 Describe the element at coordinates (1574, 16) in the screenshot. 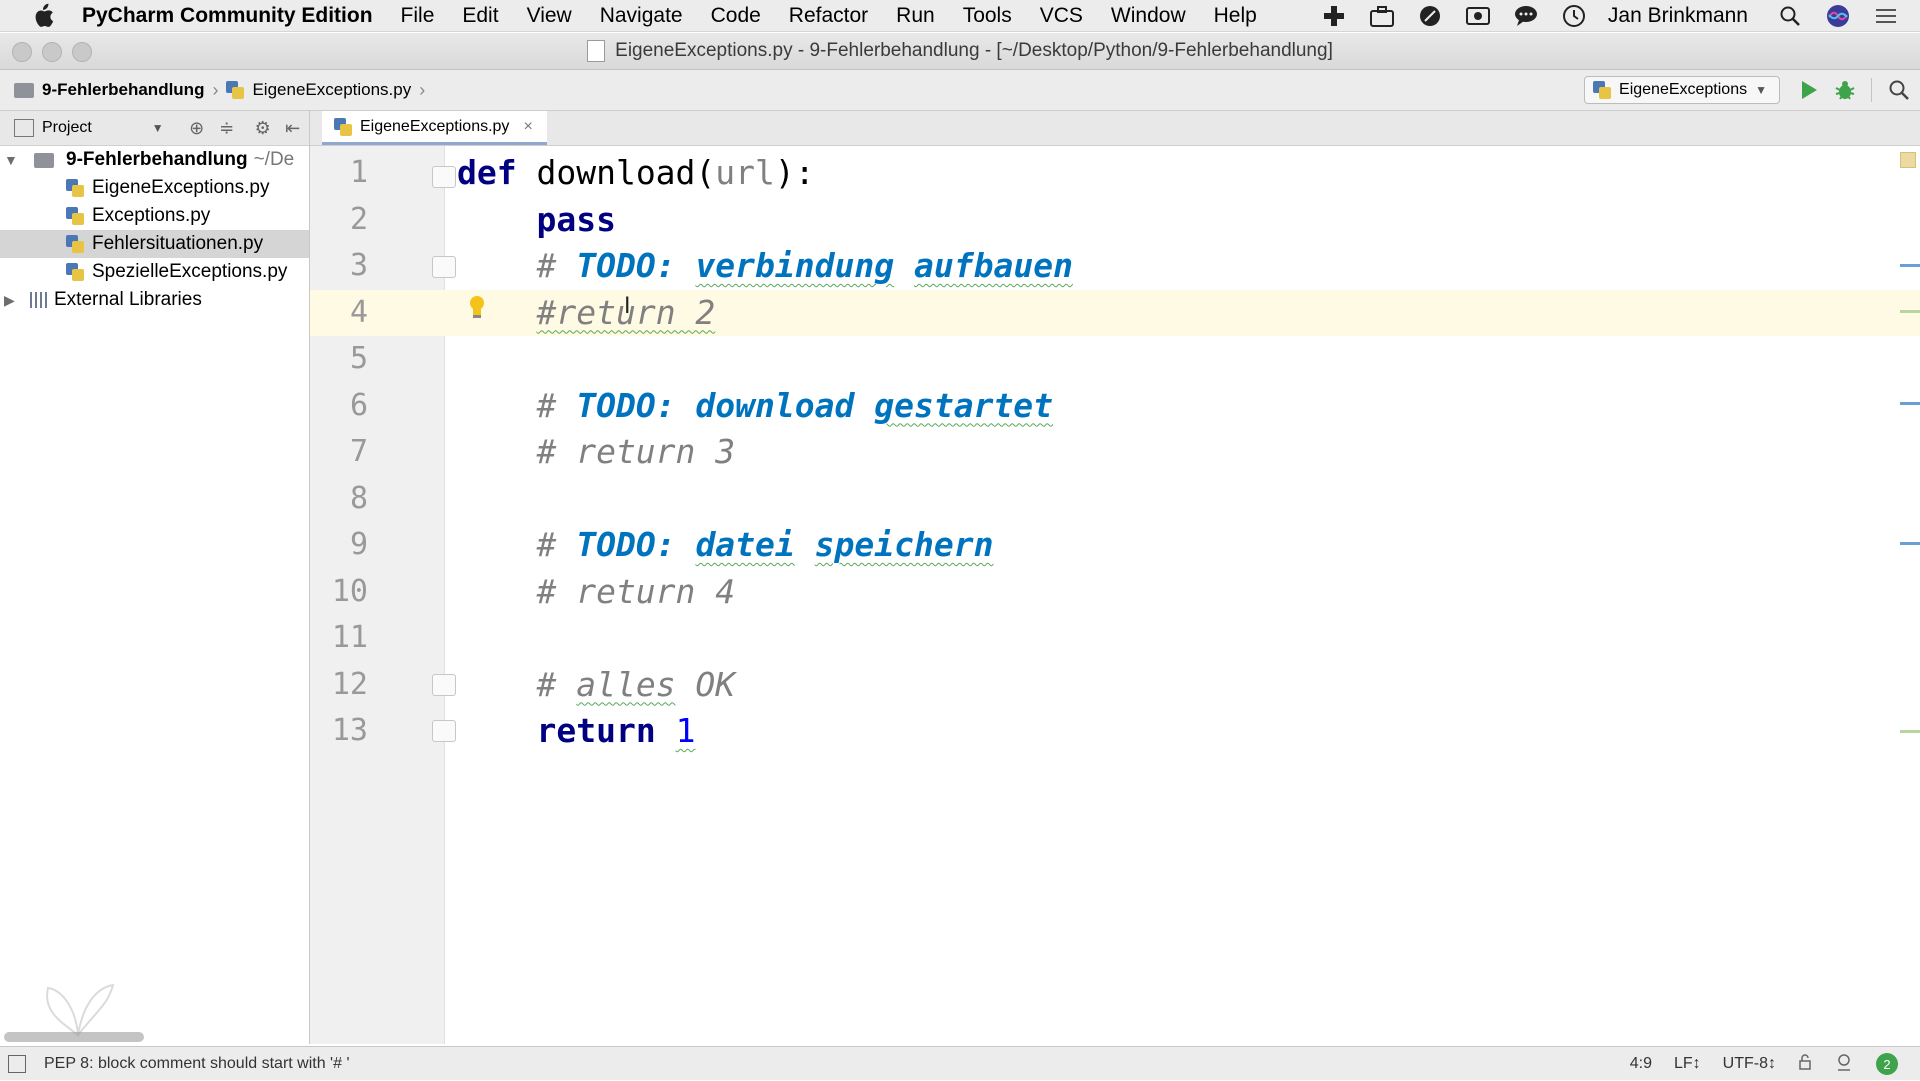

I see `time-machine-icon` at that location.